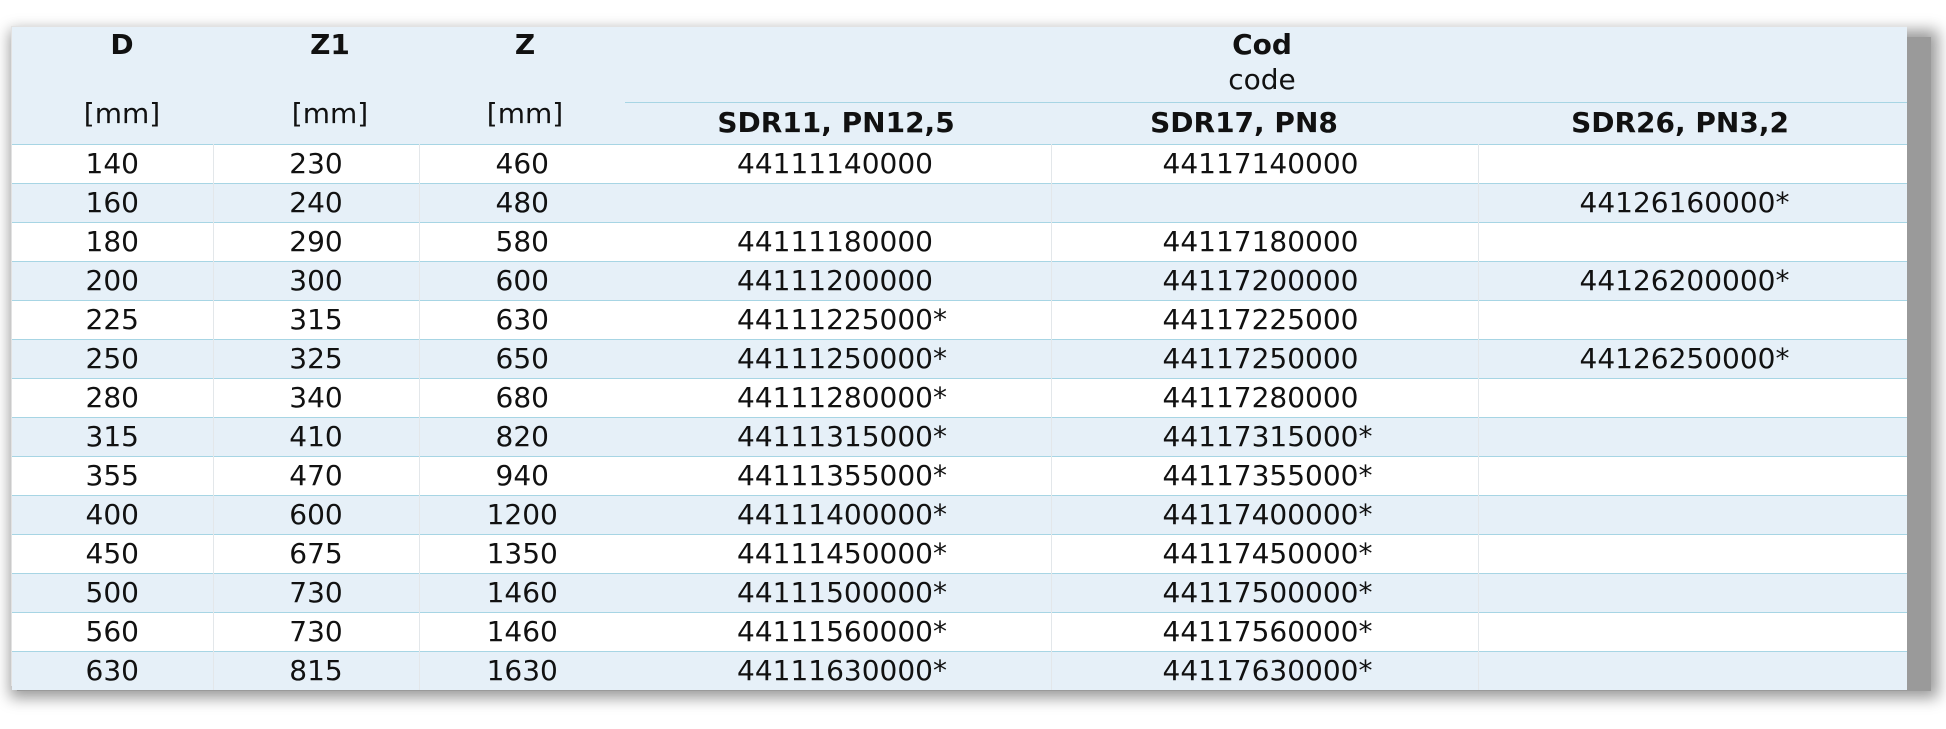 This screenshot has width=1946, height=729. I want to click on cell-z: 580, so click(522, 242).